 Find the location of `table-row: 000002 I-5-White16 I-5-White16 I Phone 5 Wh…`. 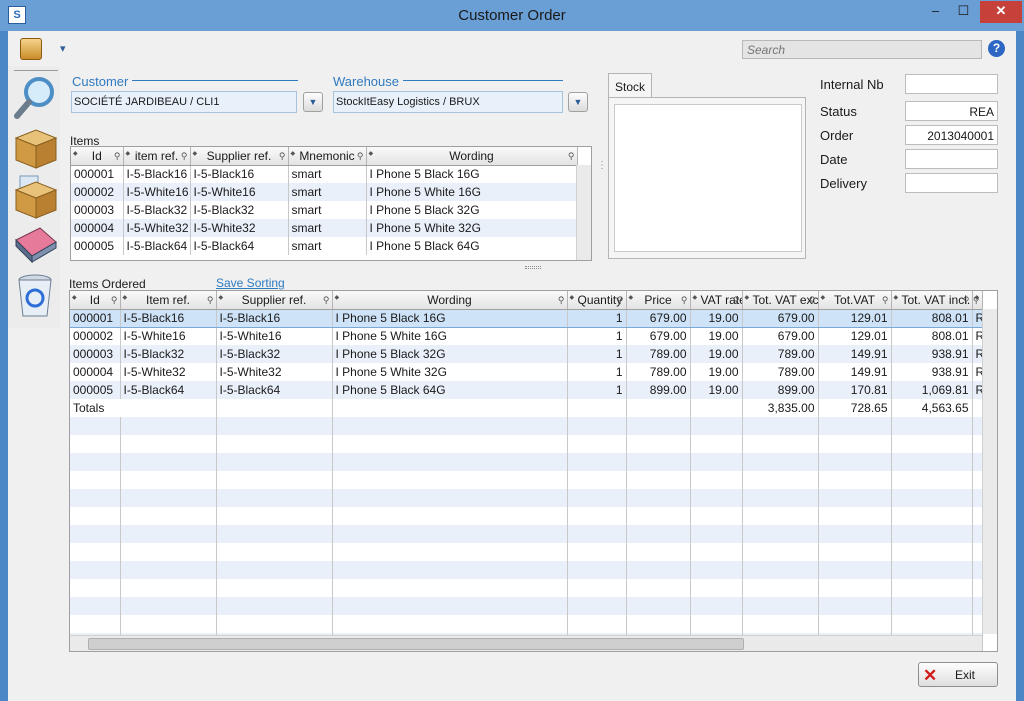

table-row: 000002 I-5-White16 I-5-White16 I Phone 5 Wh… is located at coordinates (526, 336).